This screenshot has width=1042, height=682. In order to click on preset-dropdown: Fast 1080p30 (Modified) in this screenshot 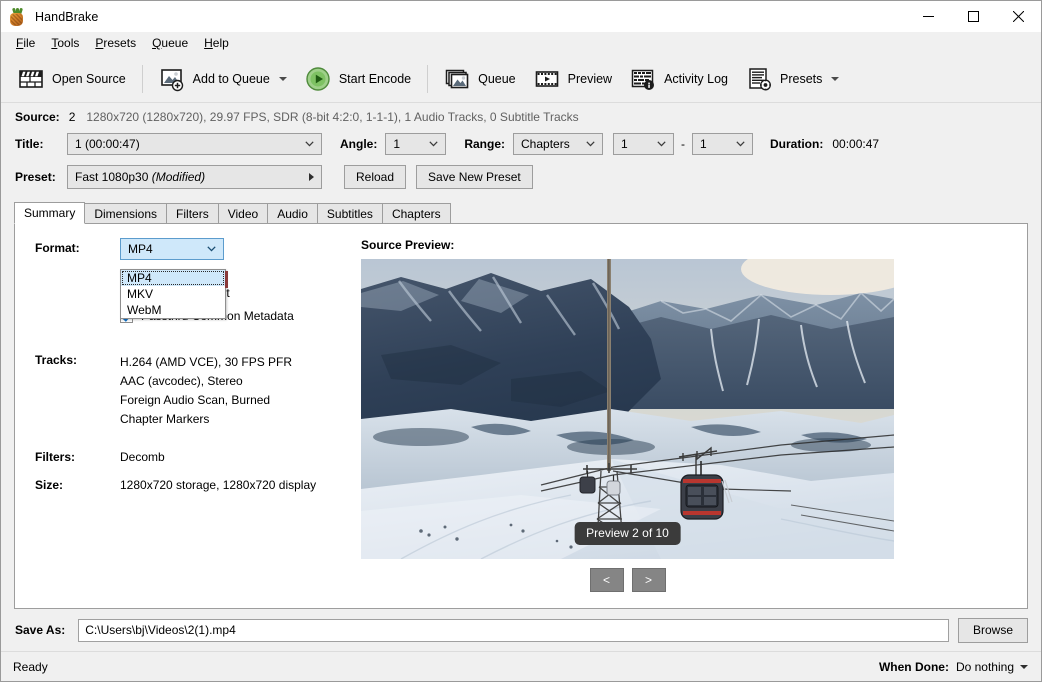, I will do `click(194, 177)`.